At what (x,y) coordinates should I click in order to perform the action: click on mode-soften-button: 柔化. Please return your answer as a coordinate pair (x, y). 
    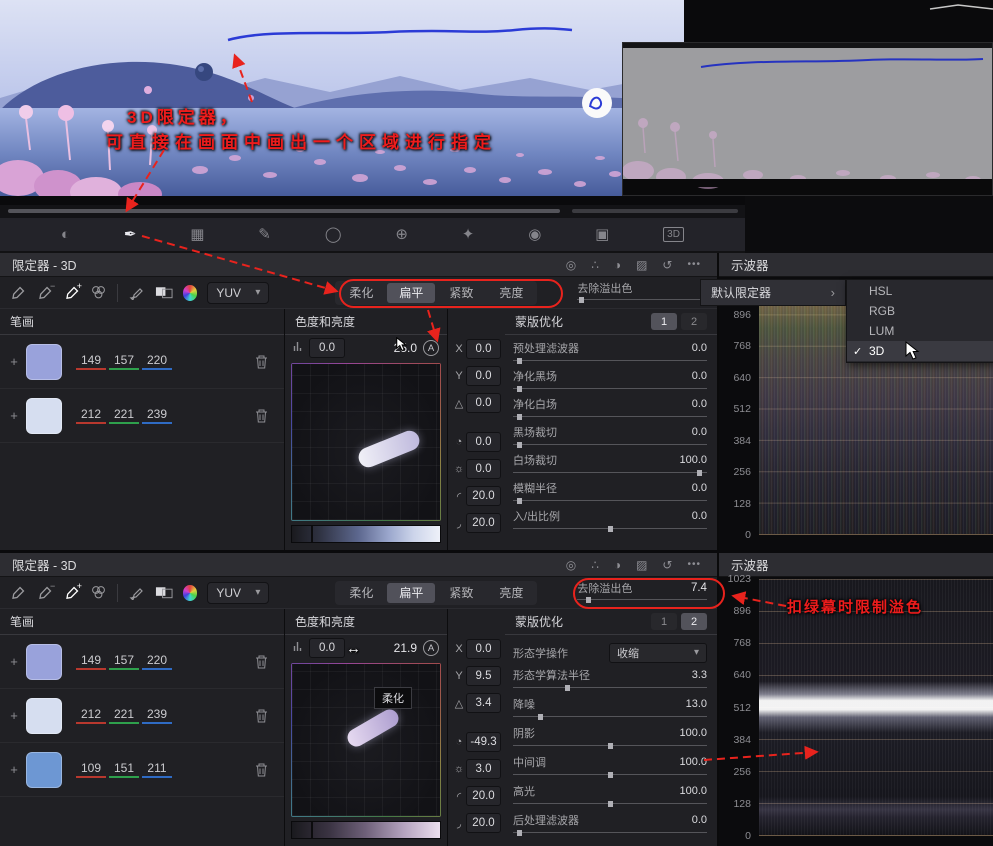
    Looking at the image, I should click on (361, 593).